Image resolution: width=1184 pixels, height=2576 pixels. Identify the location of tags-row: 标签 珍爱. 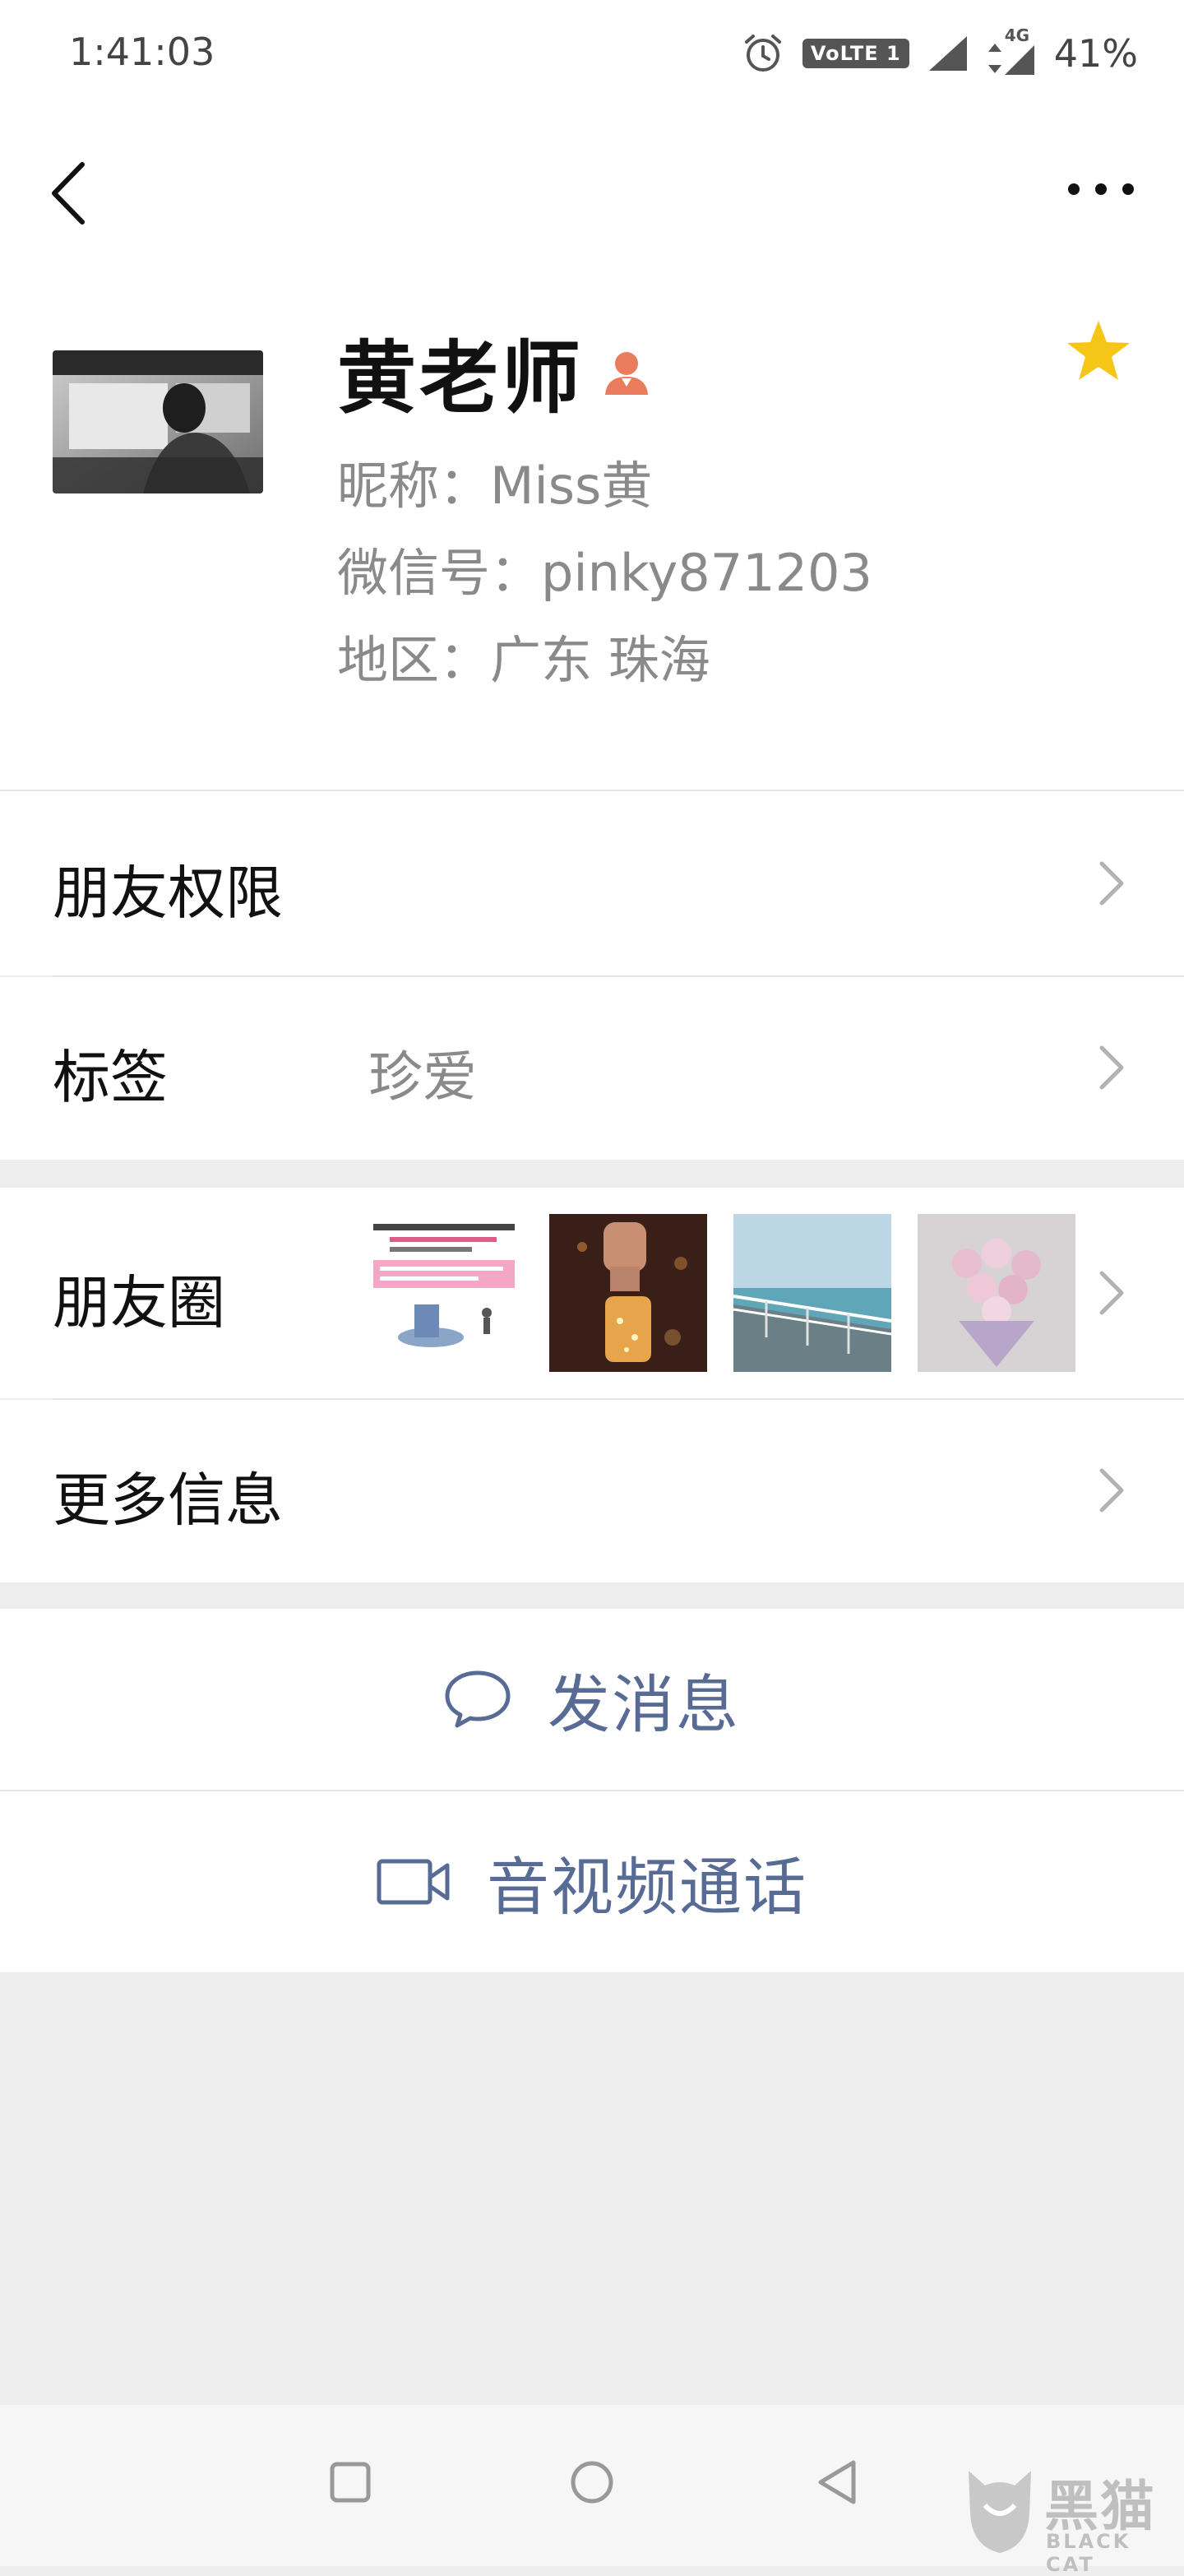
(592, 1069).